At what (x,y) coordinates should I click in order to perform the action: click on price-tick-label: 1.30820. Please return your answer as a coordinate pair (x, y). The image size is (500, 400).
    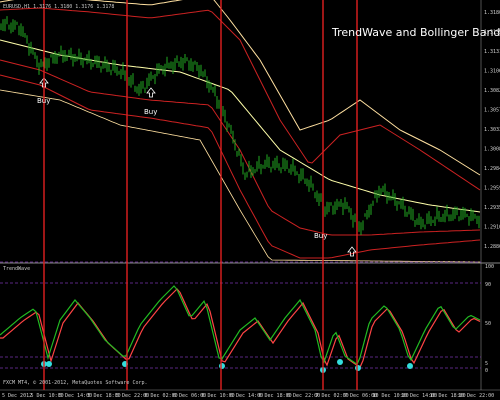
    Looking at the image, I should click on (492, 91).